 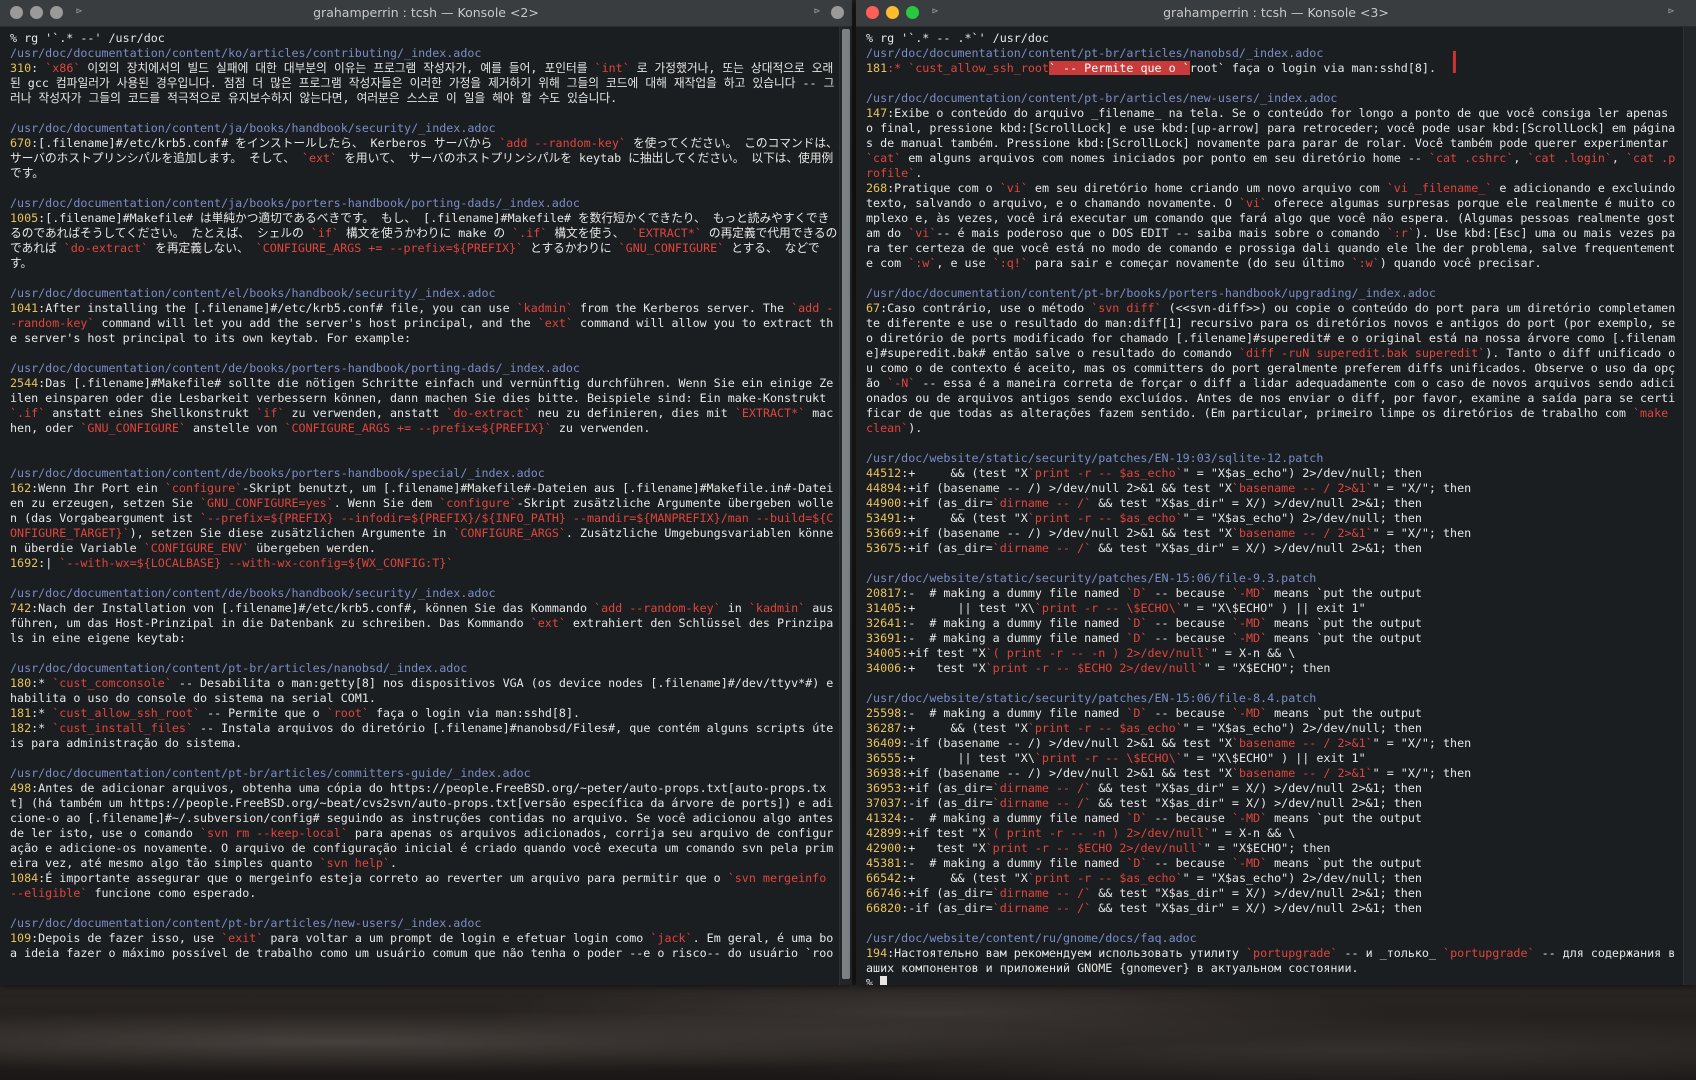 I want to click on line-number: 498, so click(x=21, y=788).